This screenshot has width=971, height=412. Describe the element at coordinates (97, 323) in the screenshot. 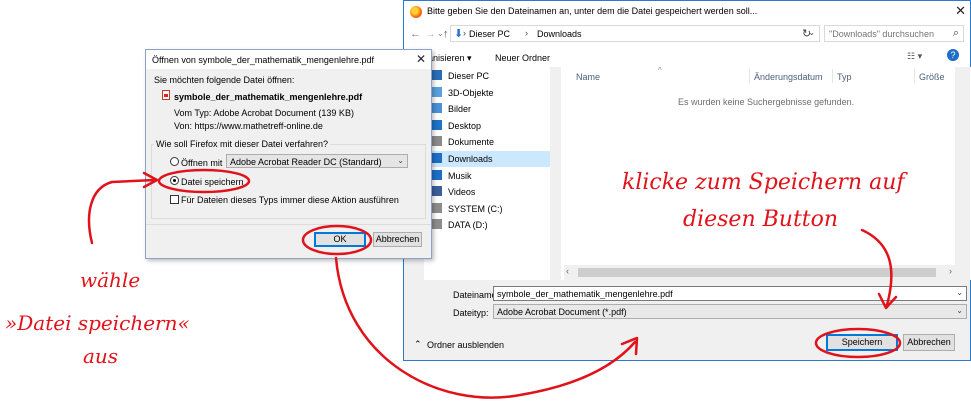

I see `annotation-left-line2: »Datei speichern«` at that location.